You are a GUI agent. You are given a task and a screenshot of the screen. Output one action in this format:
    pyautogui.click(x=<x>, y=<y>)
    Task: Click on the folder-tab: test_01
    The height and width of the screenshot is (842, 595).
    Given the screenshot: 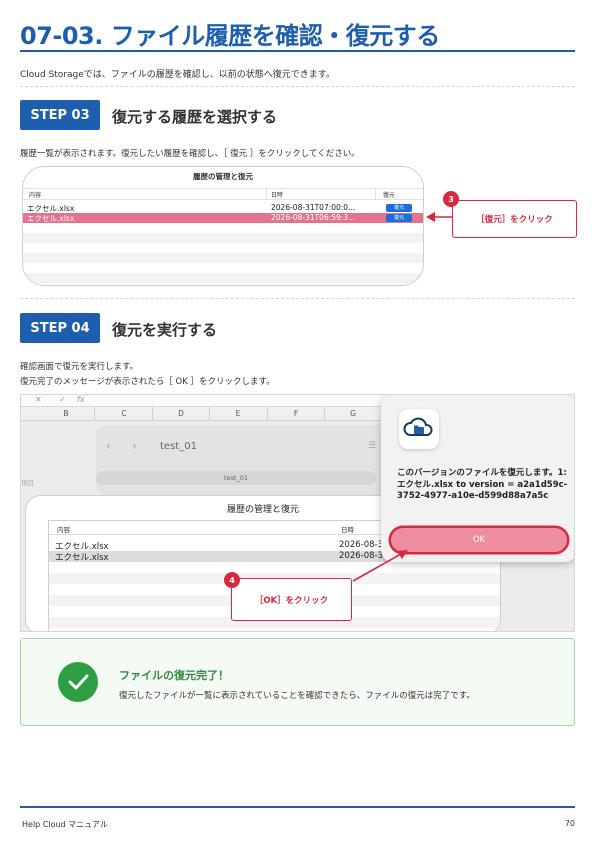 What is the action you would take?
    pyautogui.click(x=236, y=478)
    